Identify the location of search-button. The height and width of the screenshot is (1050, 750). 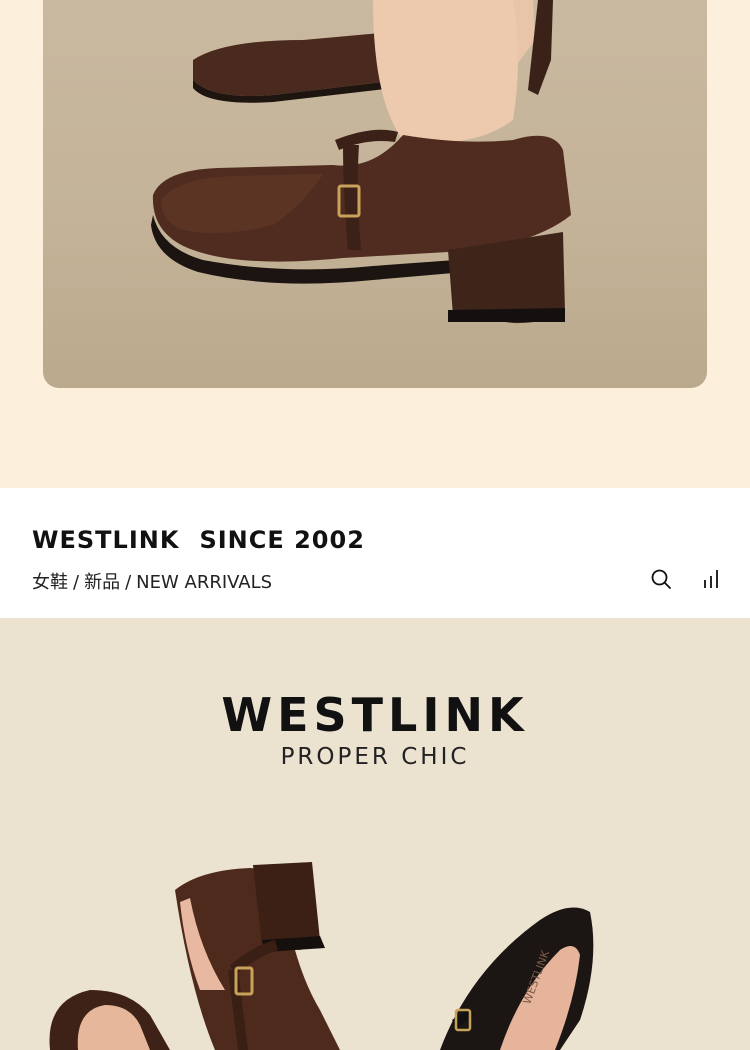
(661, 579).